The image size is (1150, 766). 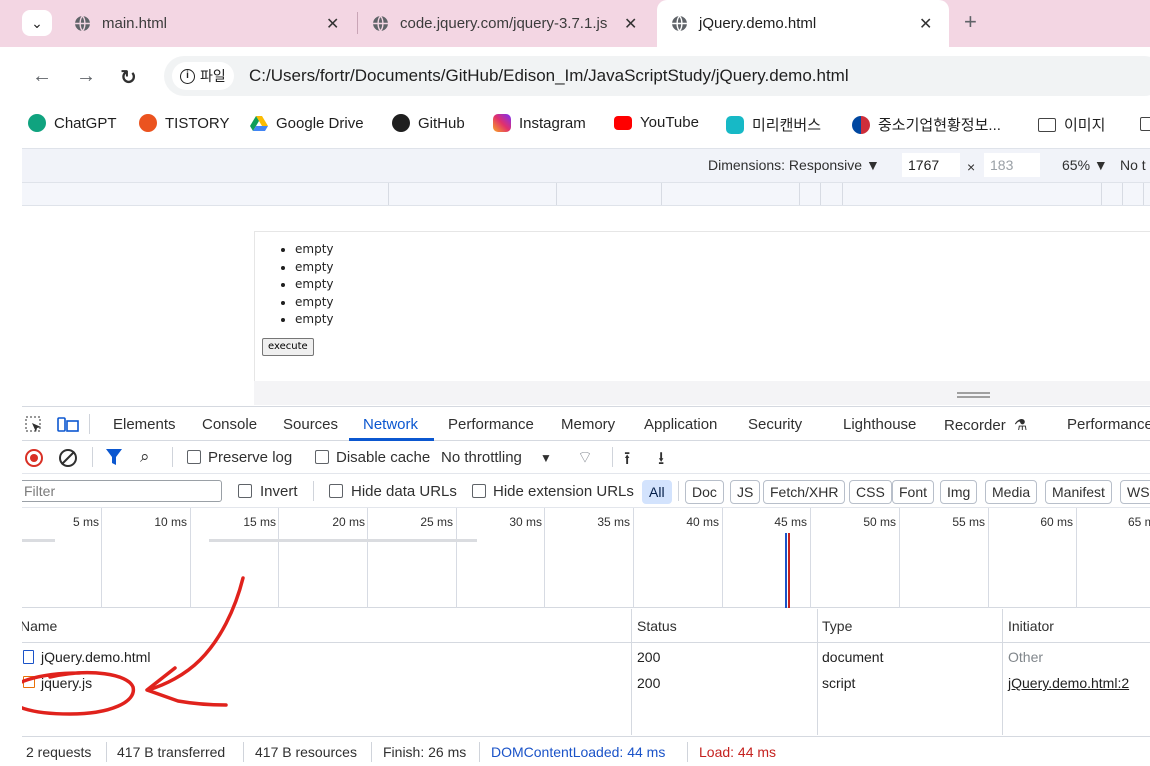 I want to click on forward-icon: →, so click(x=86, y=76).